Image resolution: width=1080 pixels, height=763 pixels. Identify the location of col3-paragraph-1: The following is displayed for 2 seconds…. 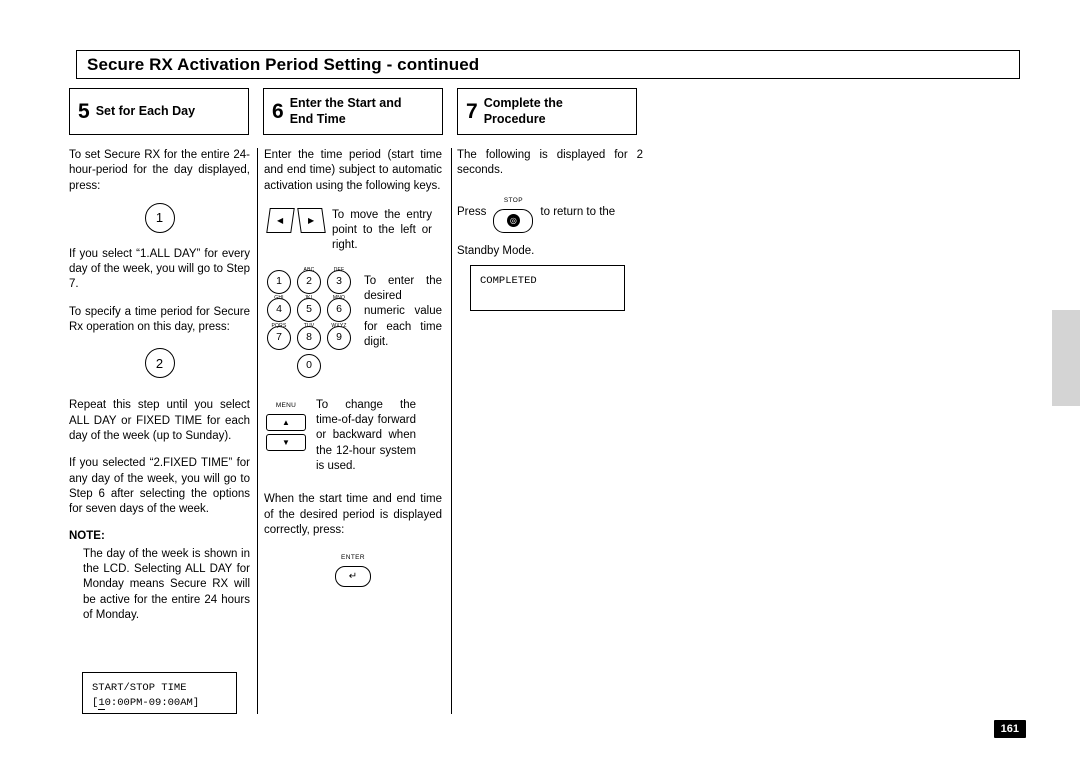
(550, 163).